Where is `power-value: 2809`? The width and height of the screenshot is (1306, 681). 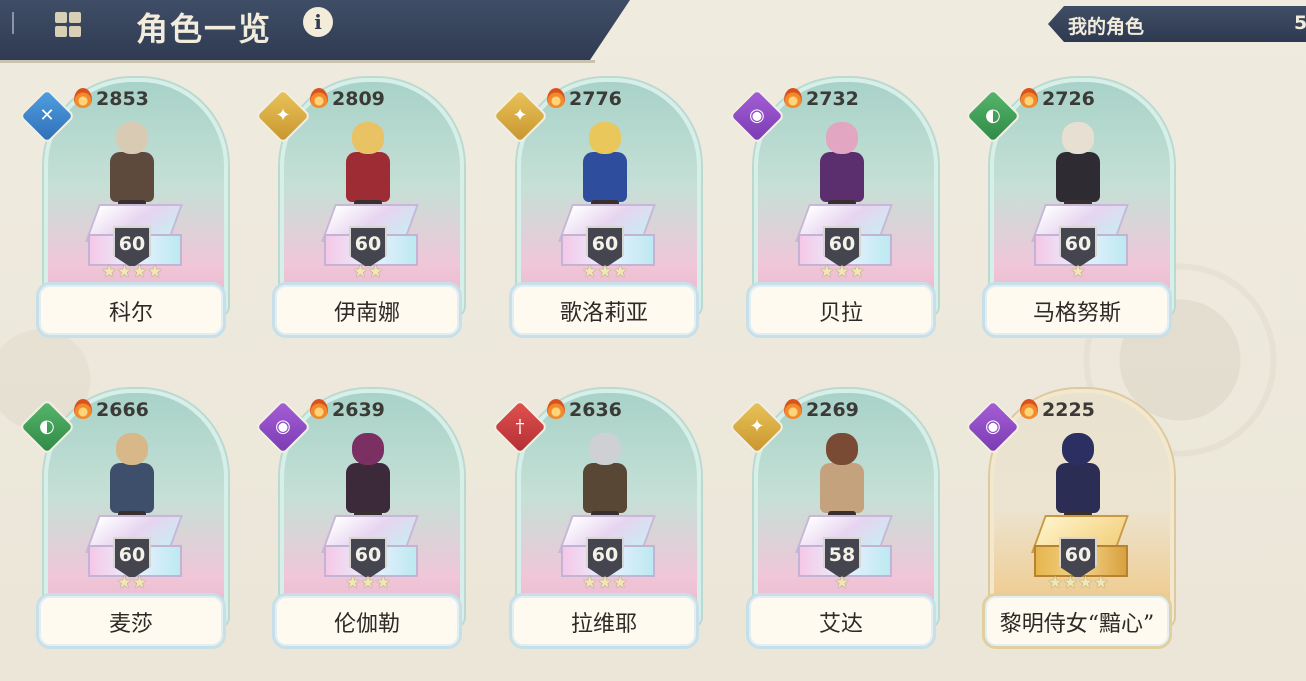 power-value: 2809 is located at coordinates (347, 99).